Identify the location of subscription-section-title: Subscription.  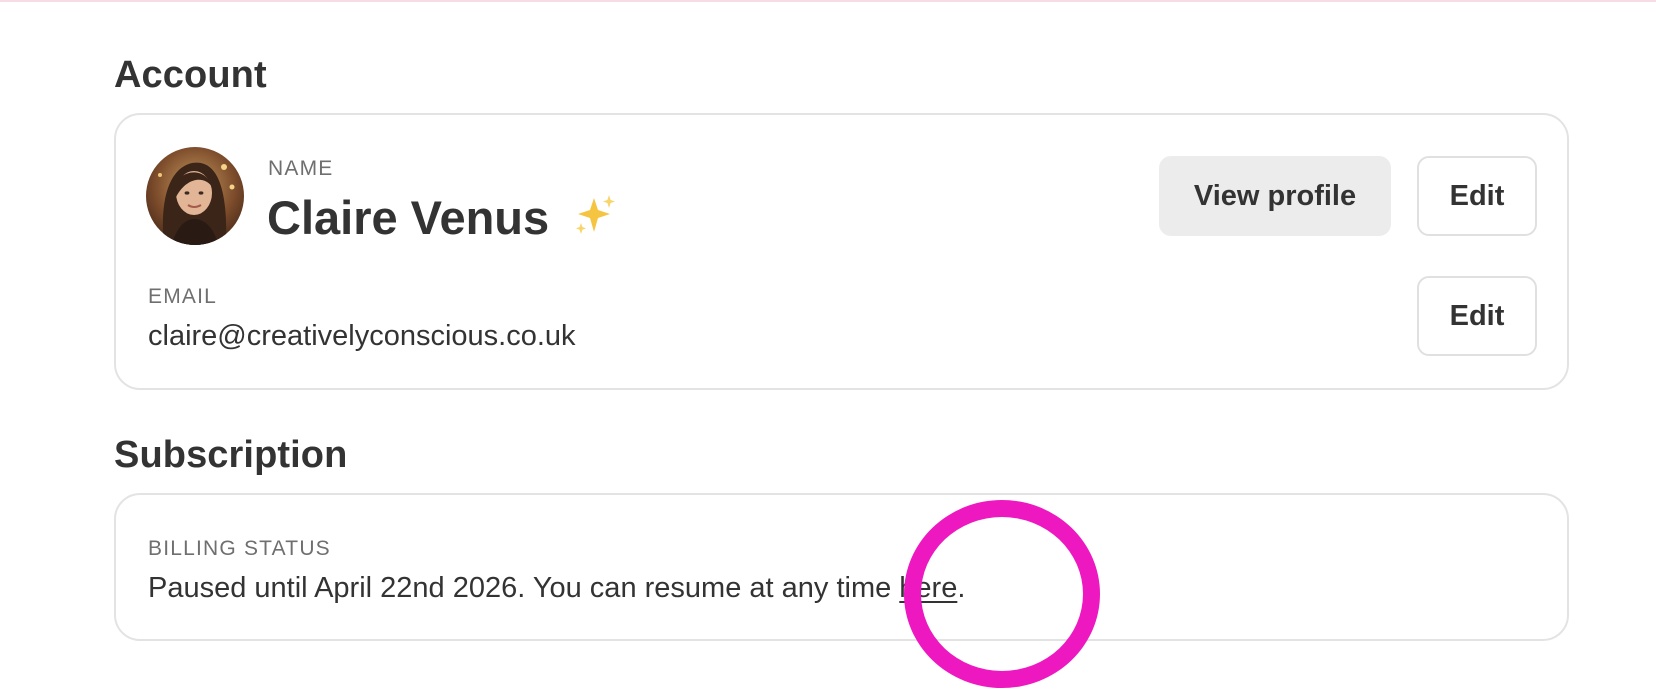
(231, 455).